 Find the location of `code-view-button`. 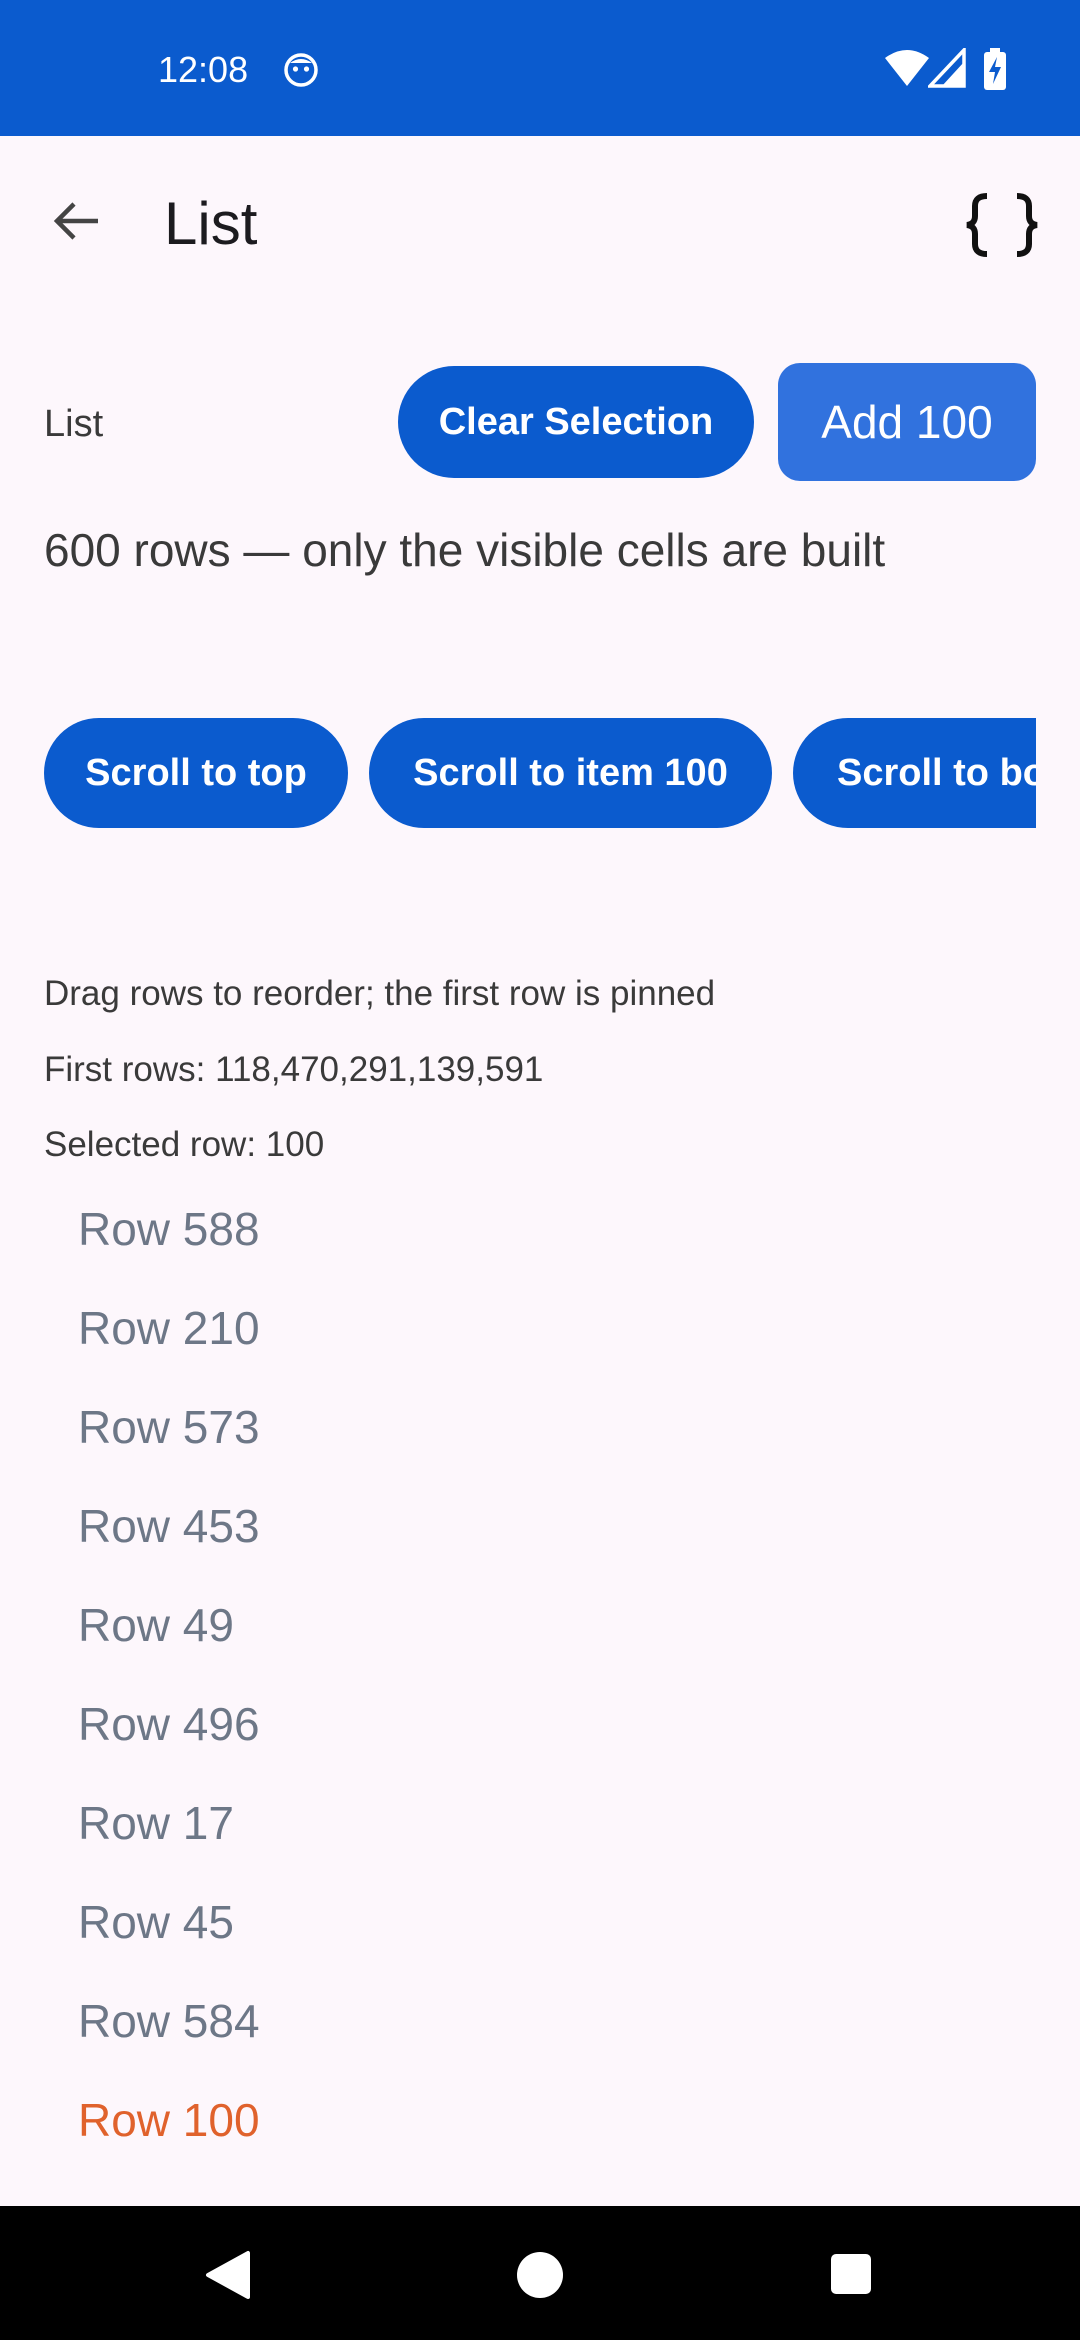

code-view-button is located at coordinates (1002, 225).